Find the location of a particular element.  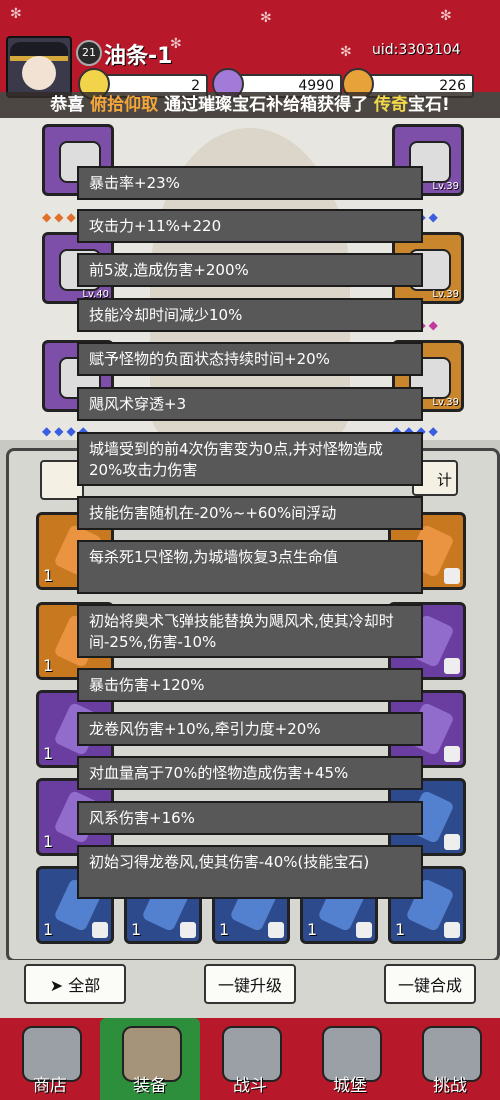

banner-middle: 通过璀璨宝石补给箱获得了 is located at coordinates (266, 105).